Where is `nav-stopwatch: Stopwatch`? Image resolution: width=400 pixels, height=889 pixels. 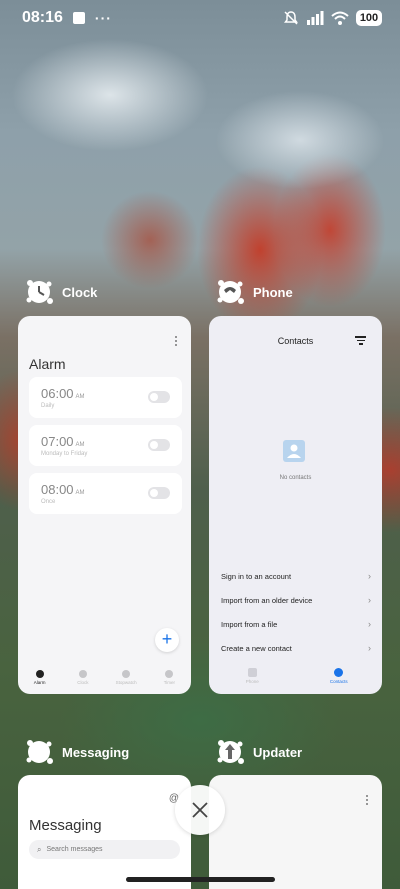
nav-stopwatch: Stopwatch is located at coordinates (126, 677).